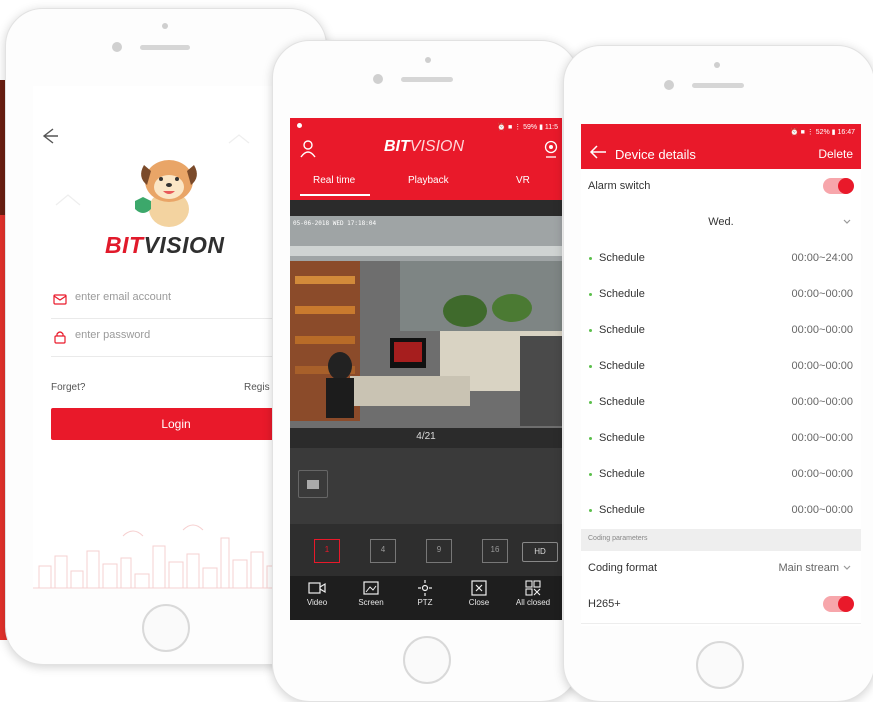  I want to click on mail-icon, so click(60, 299).